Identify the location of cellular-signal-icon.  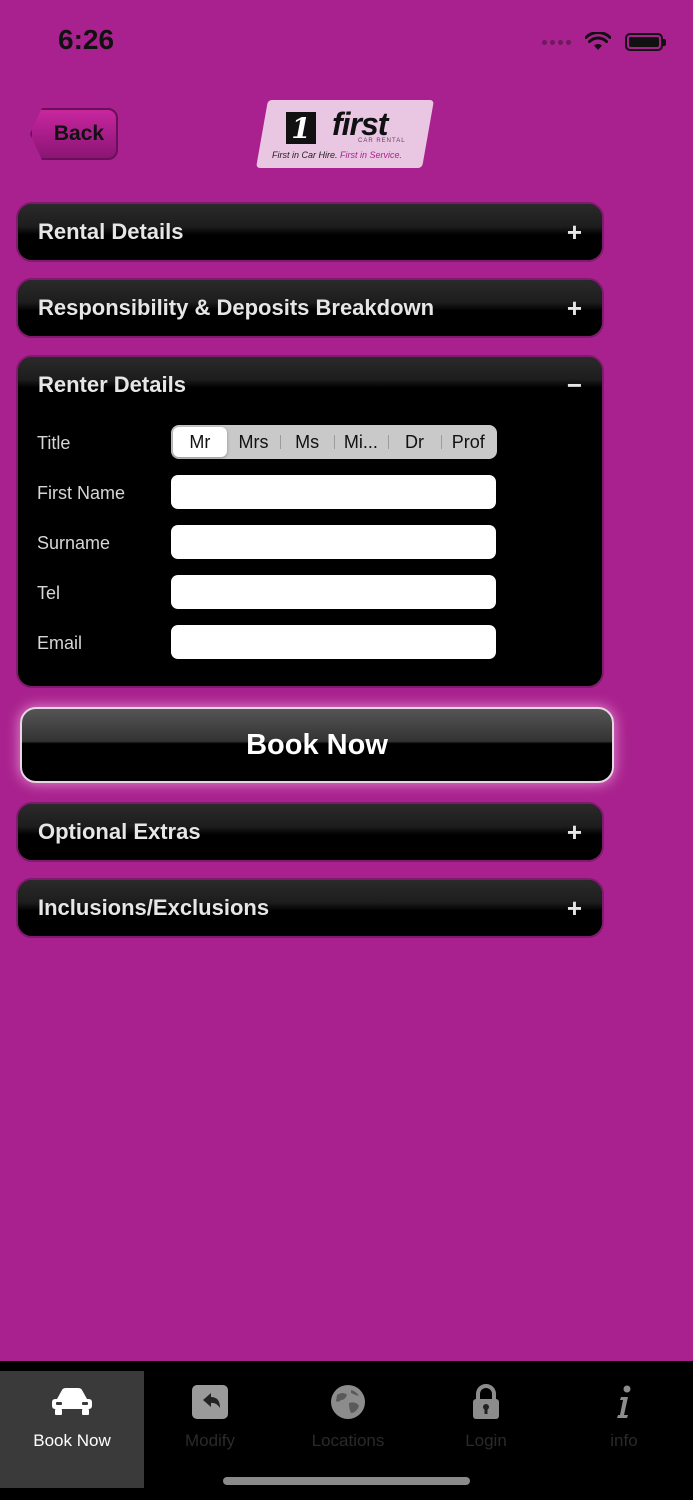
(556, 42).